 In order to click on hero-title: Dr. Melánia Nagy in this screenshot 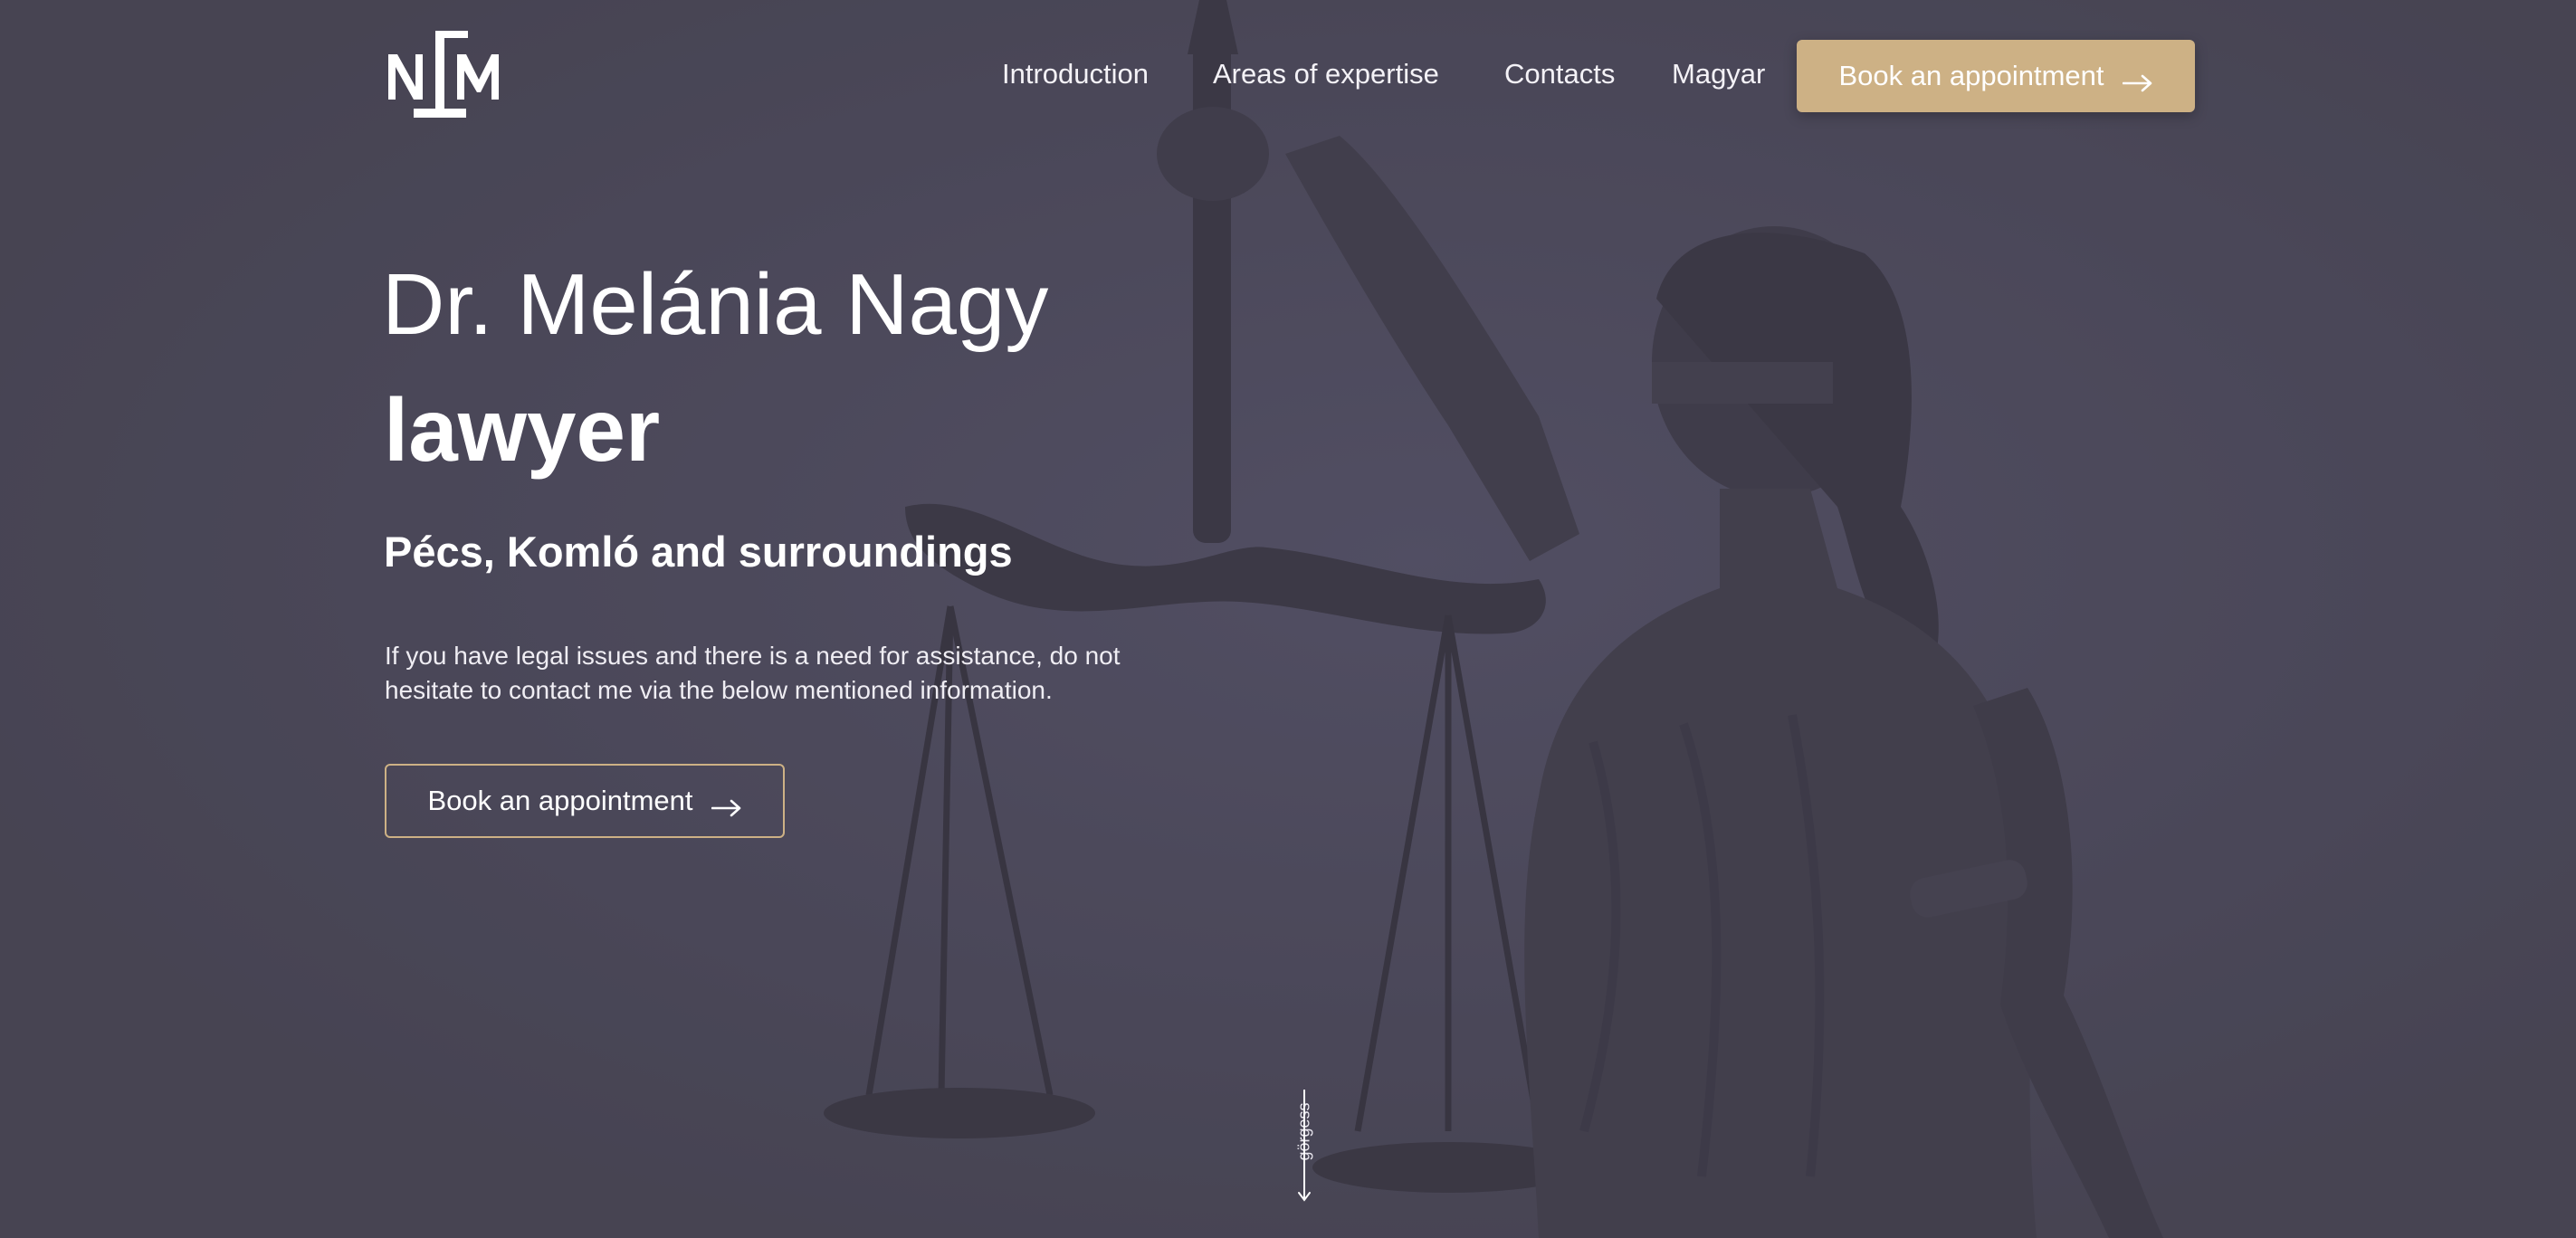, I will do `click(716, 304)`.